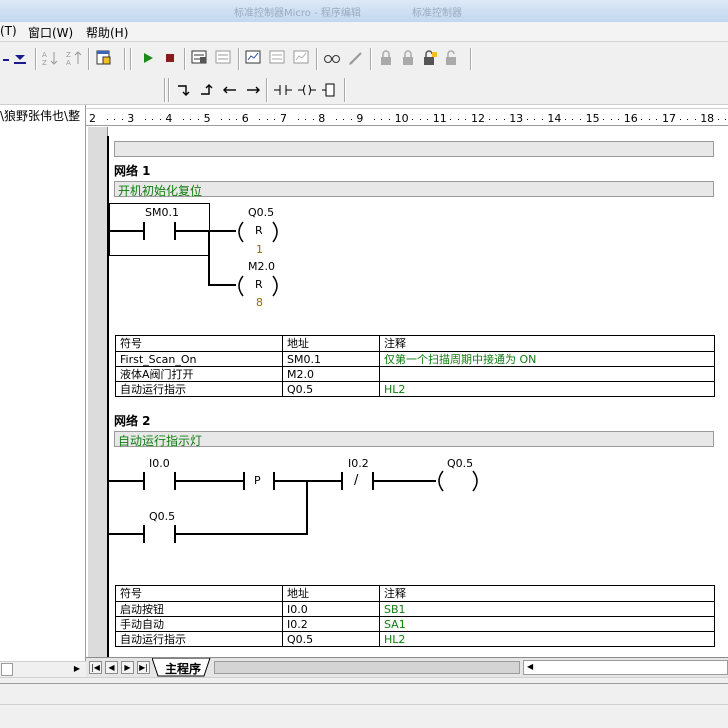 The image size is (728, 728). I want to click on first-tab-icon: |◀, so click(95, 667).